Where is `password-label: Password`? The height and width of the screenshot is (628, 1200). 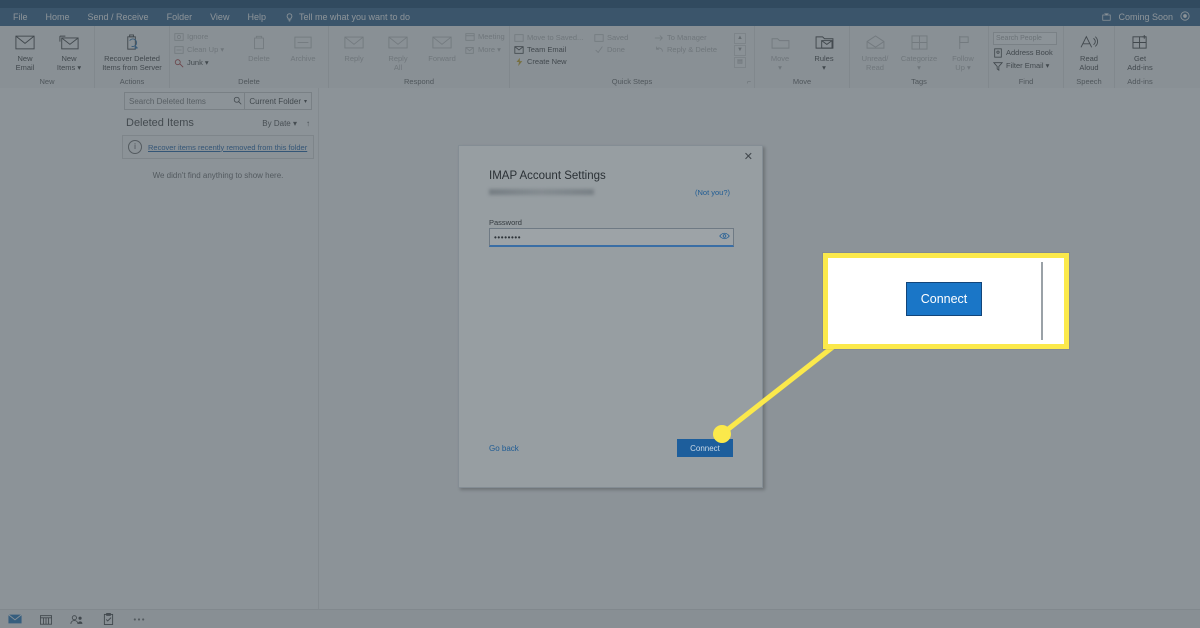
password-label: Password is located at coordinates (505, 222).